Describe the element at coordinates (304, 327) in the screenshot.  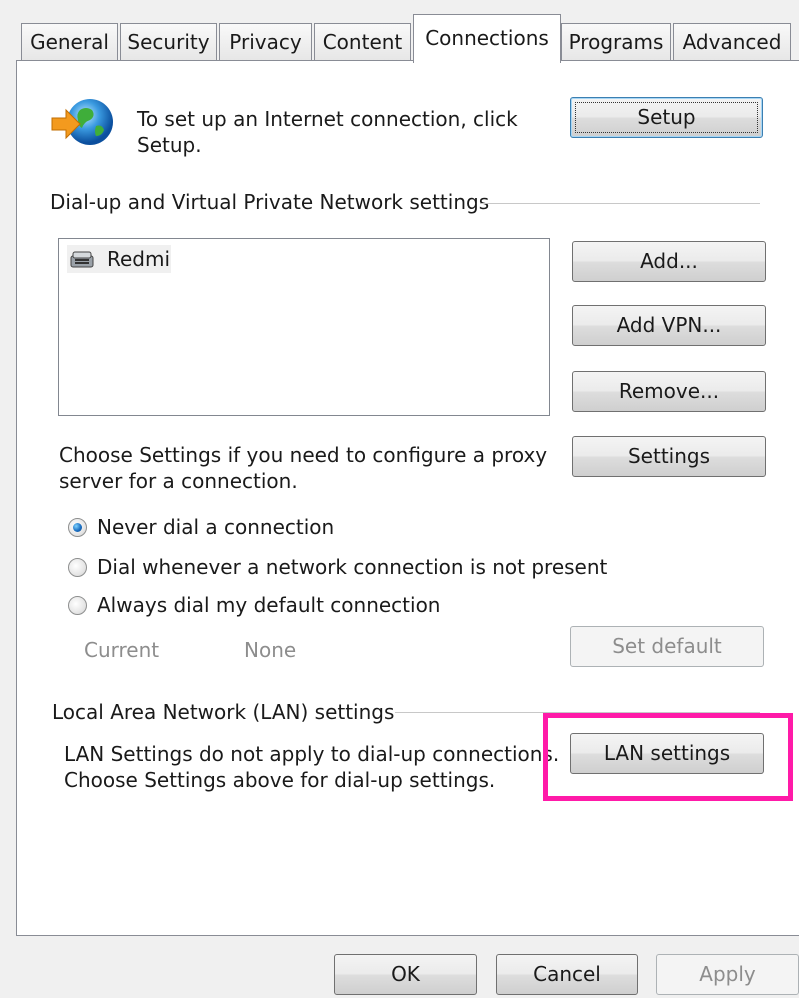
I see `connections-listbox: Redmi` at that location.